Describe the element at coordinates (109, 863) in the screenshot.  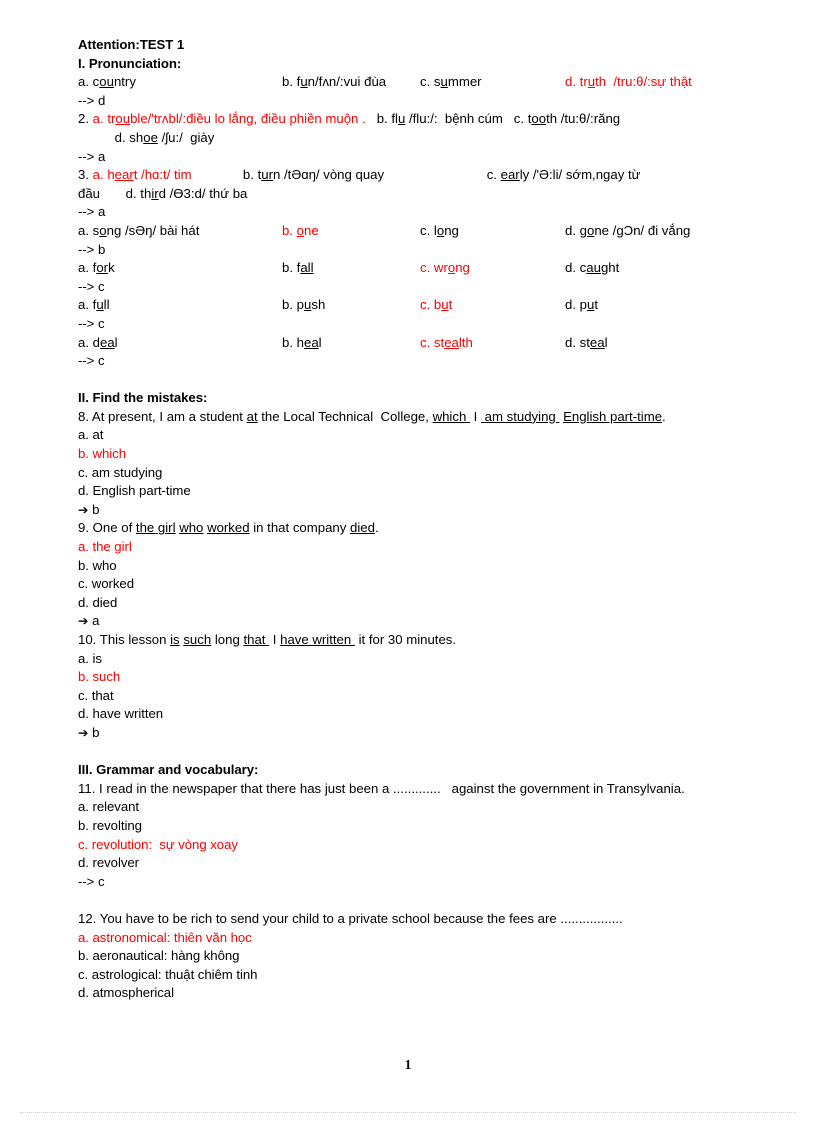
I see `q11-option-d: d. revolver` at that location.